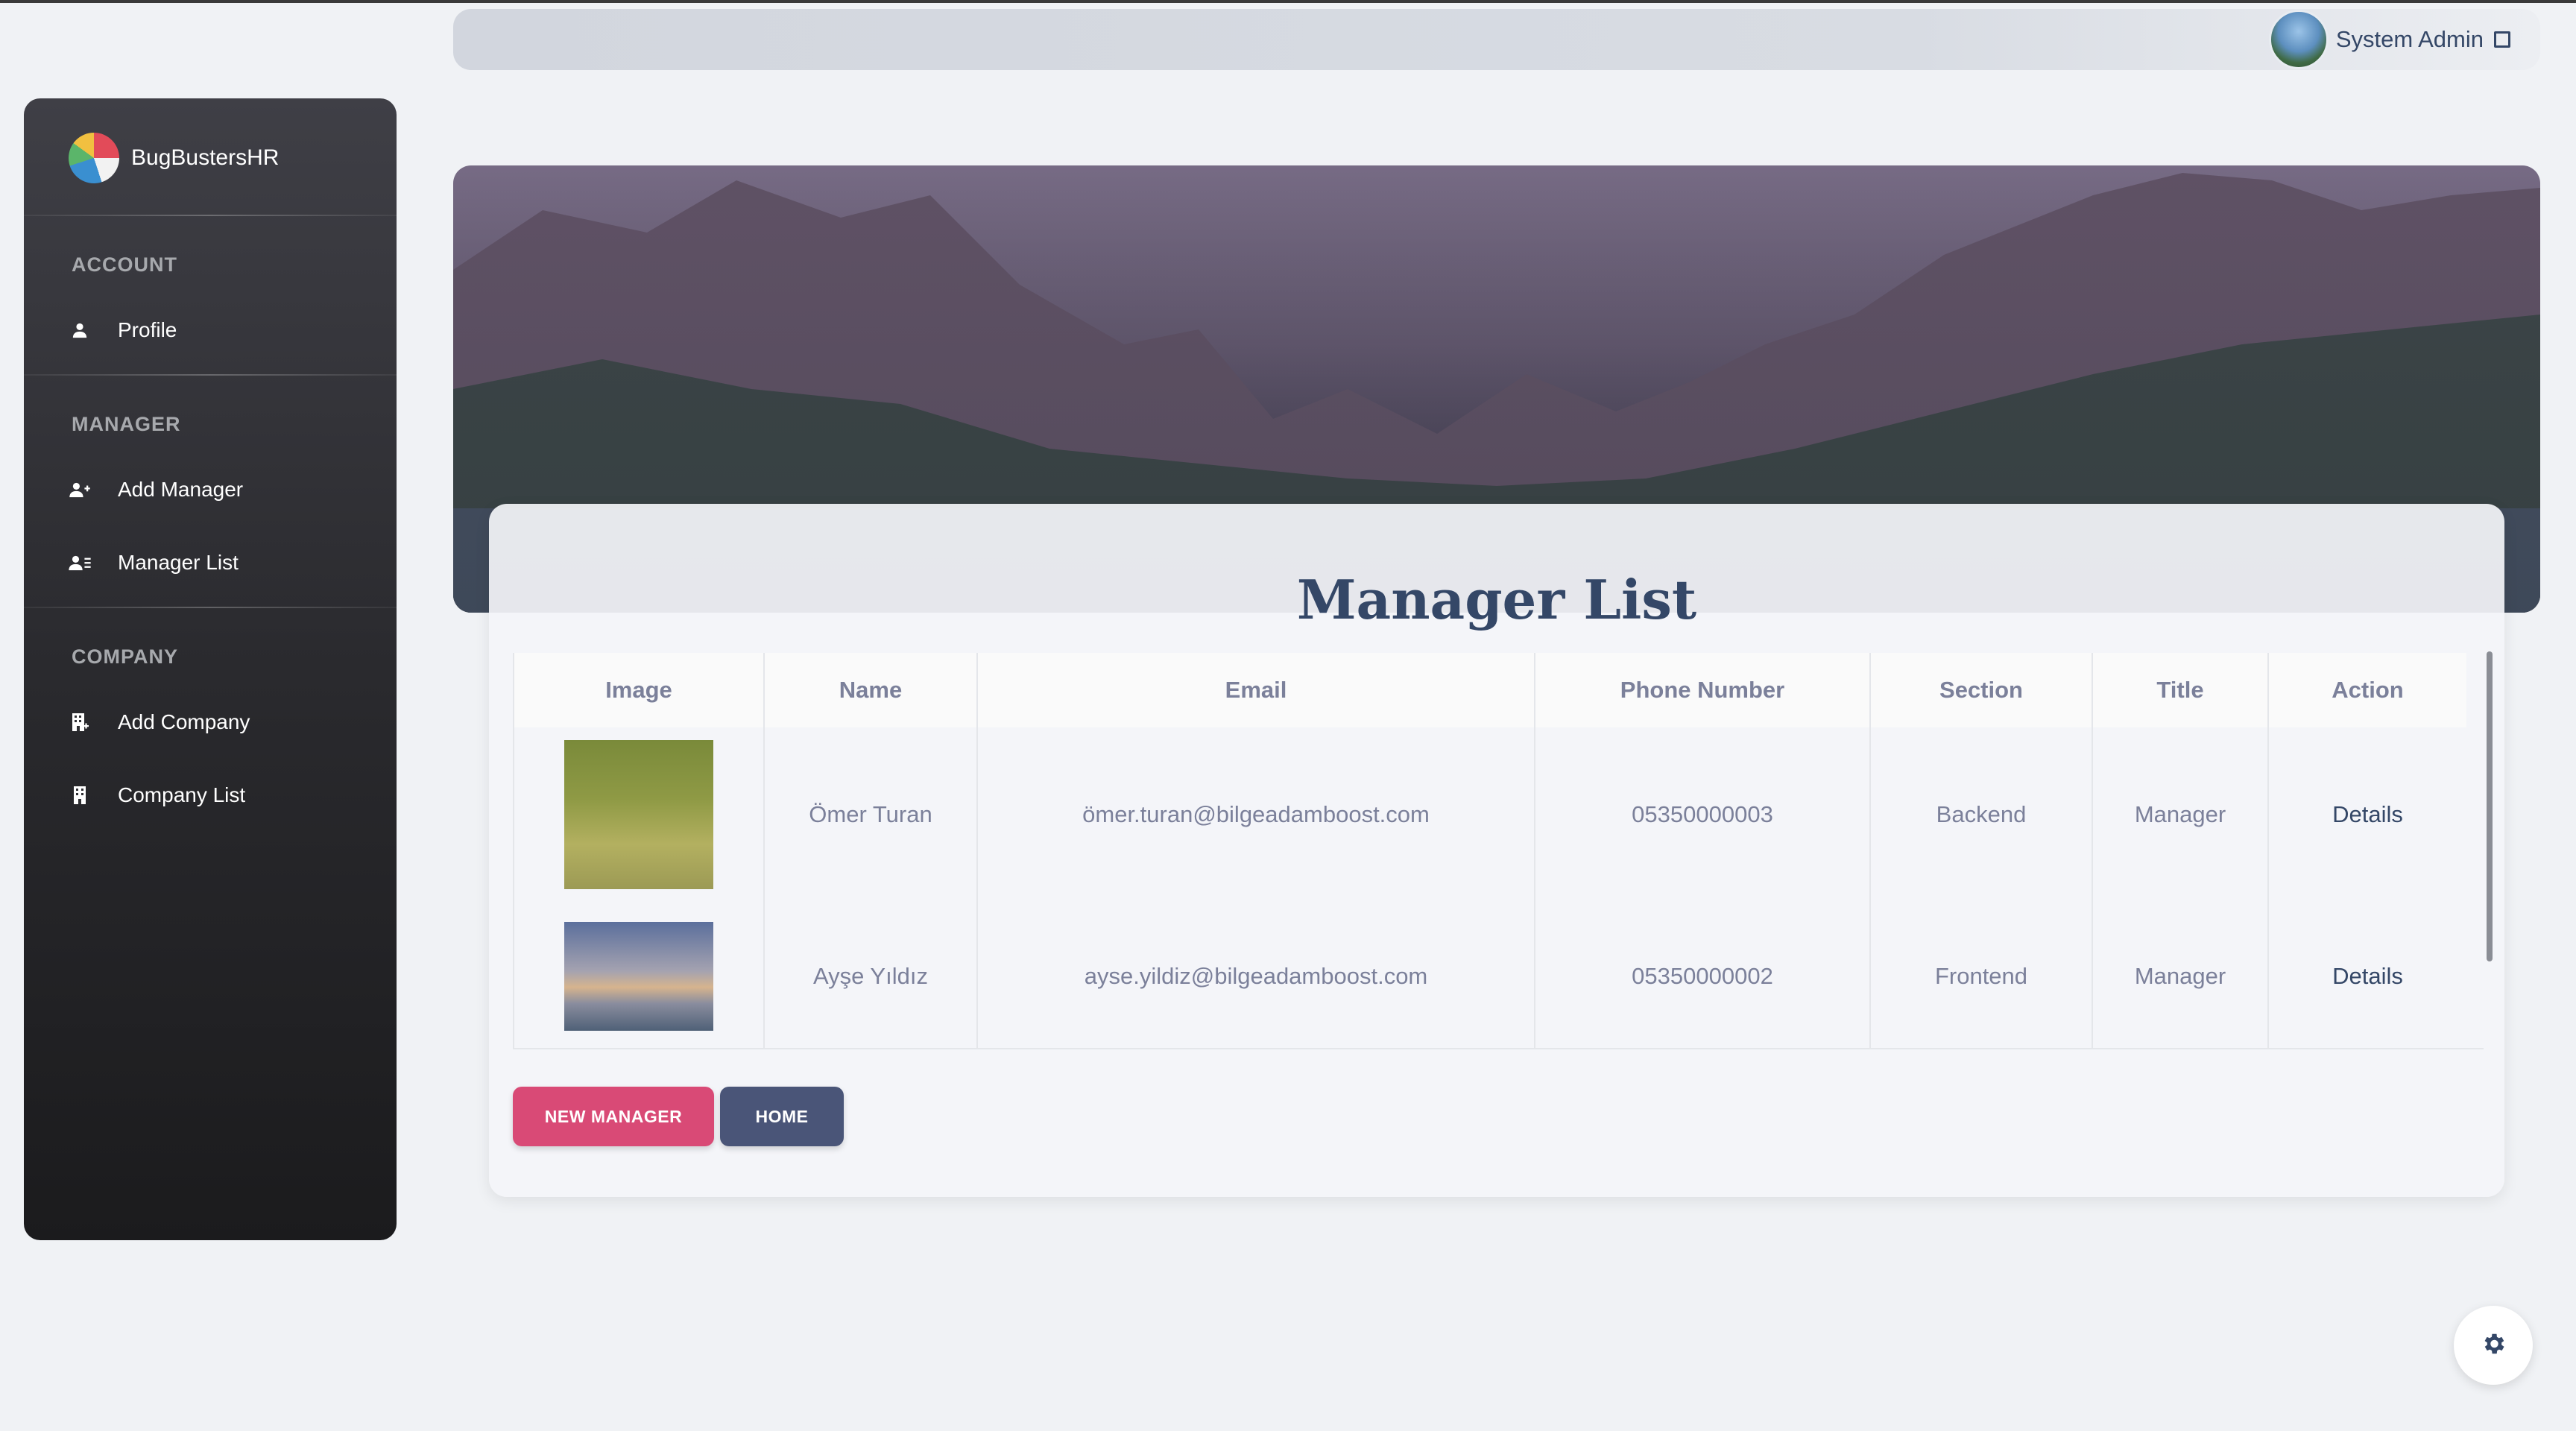 The image size is (2576, 1431). What do you see at coordinates (2490, 806) in the screenshot?
I see `table-scrollbar` at bounding box center [2490, 806].